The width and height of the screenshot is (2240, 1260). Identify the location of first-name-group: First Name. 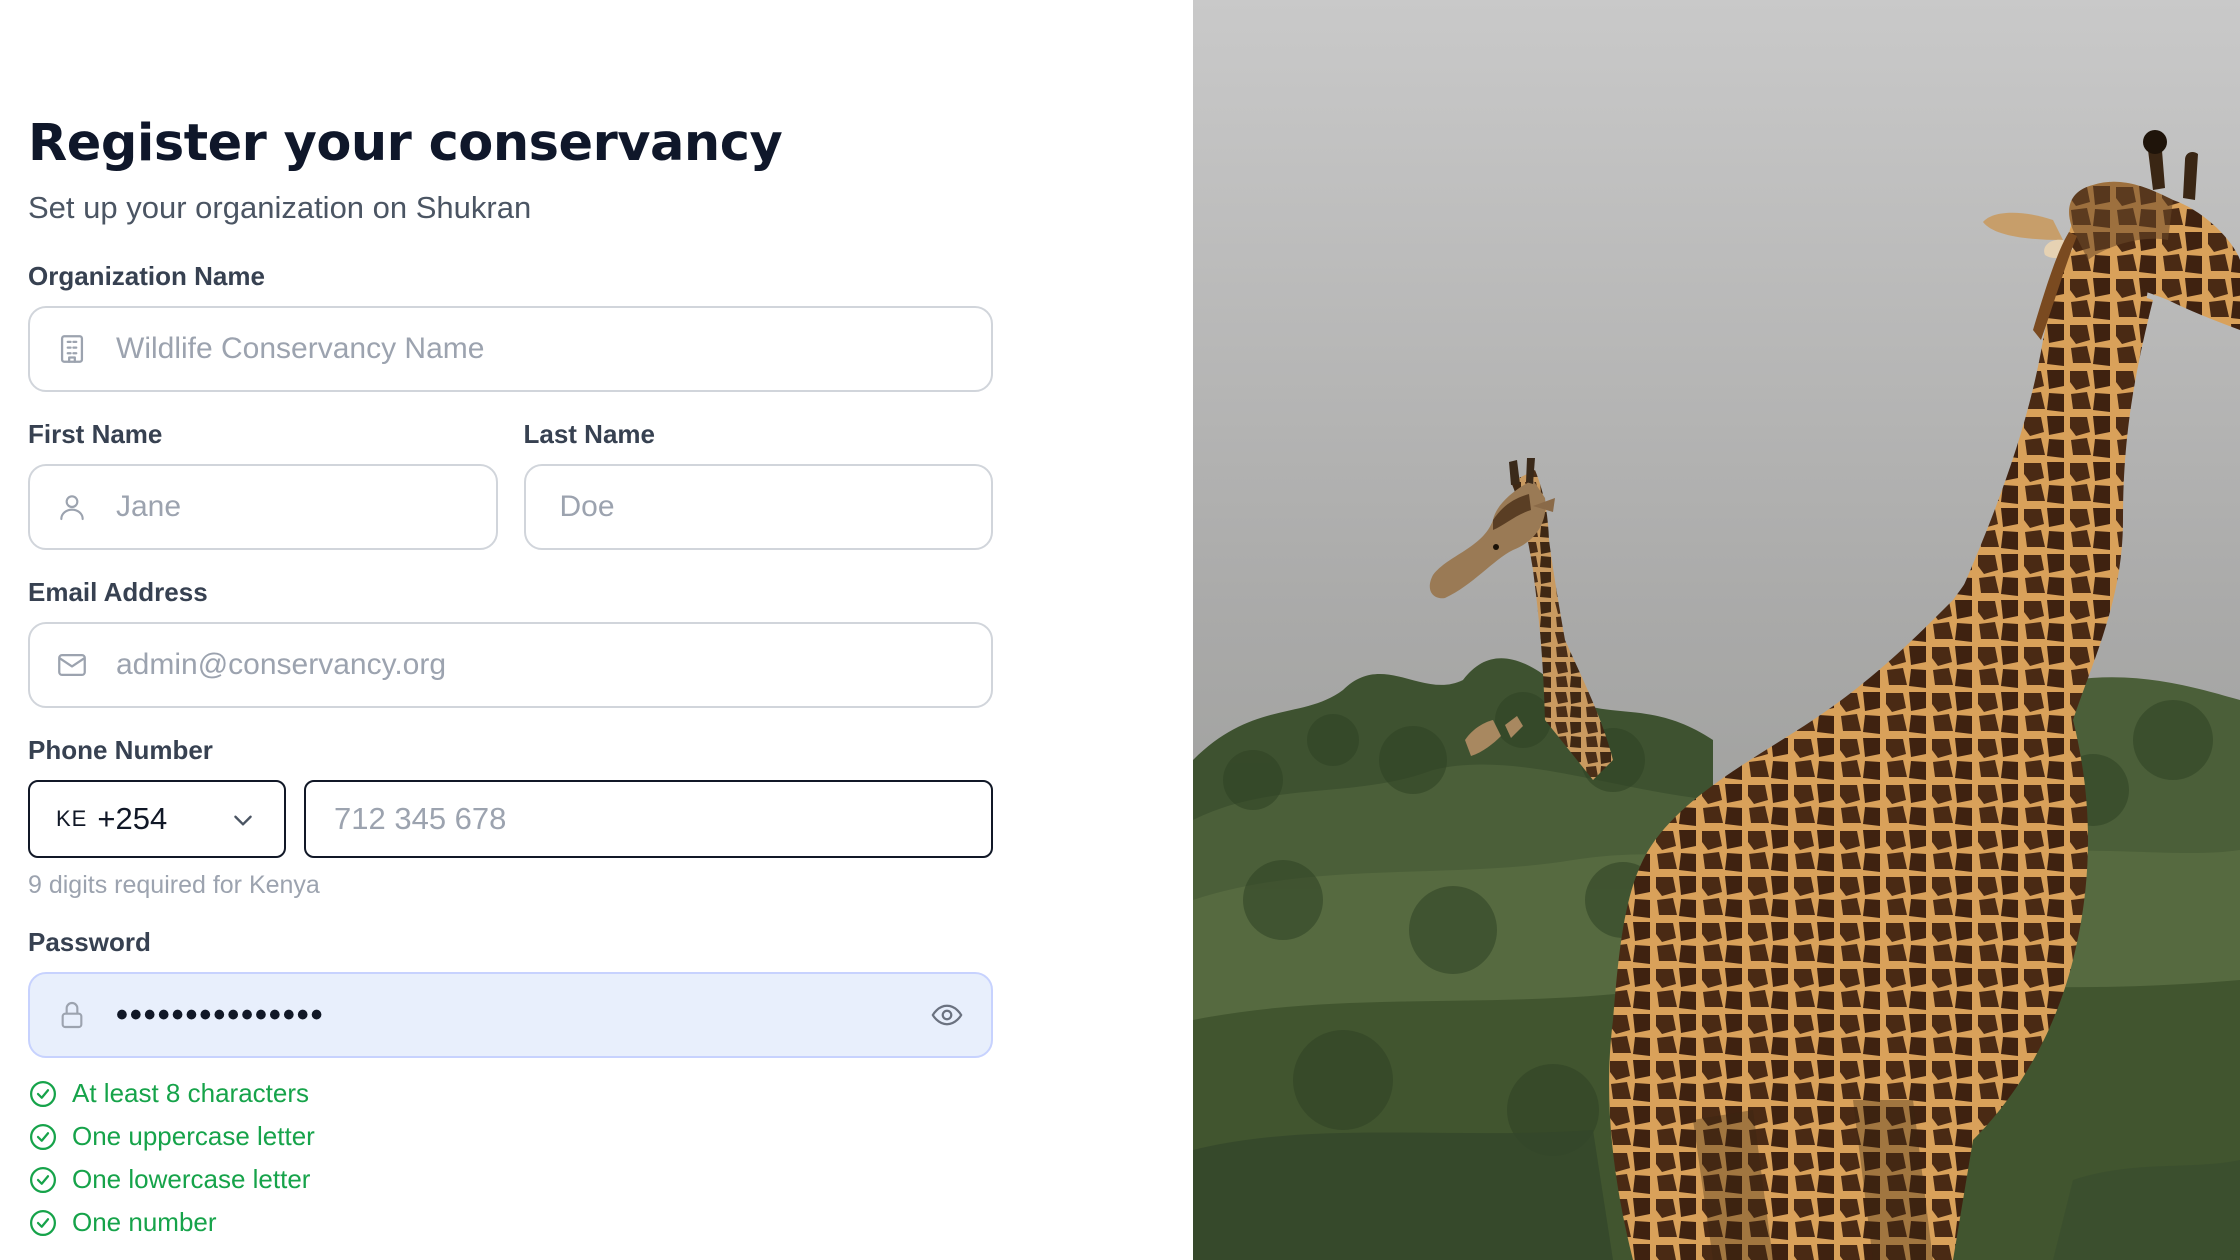
(263, 484).